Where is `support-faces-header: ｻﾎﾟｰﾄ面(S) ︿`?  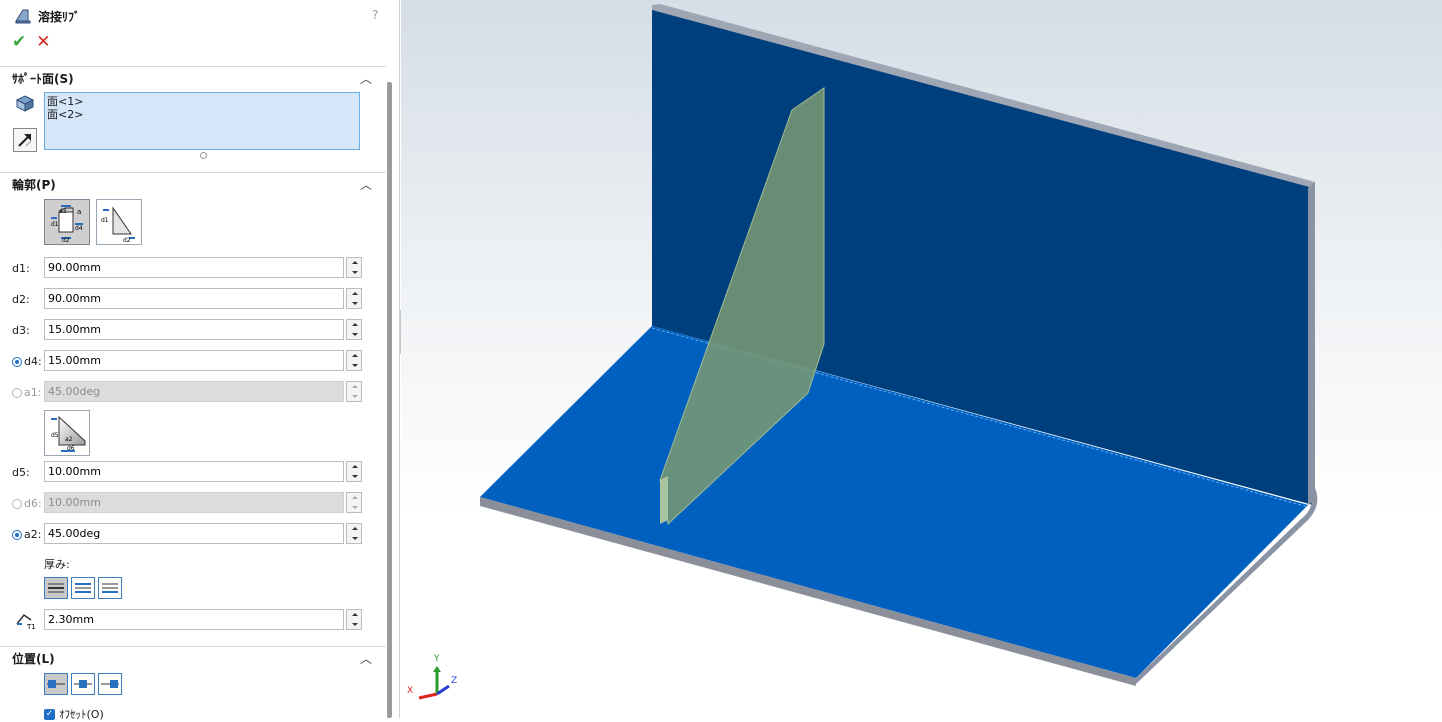 support-faces-header: ｻﾎﾟｰﾄ面(S) ︿ is located at coordinates (193, 78).